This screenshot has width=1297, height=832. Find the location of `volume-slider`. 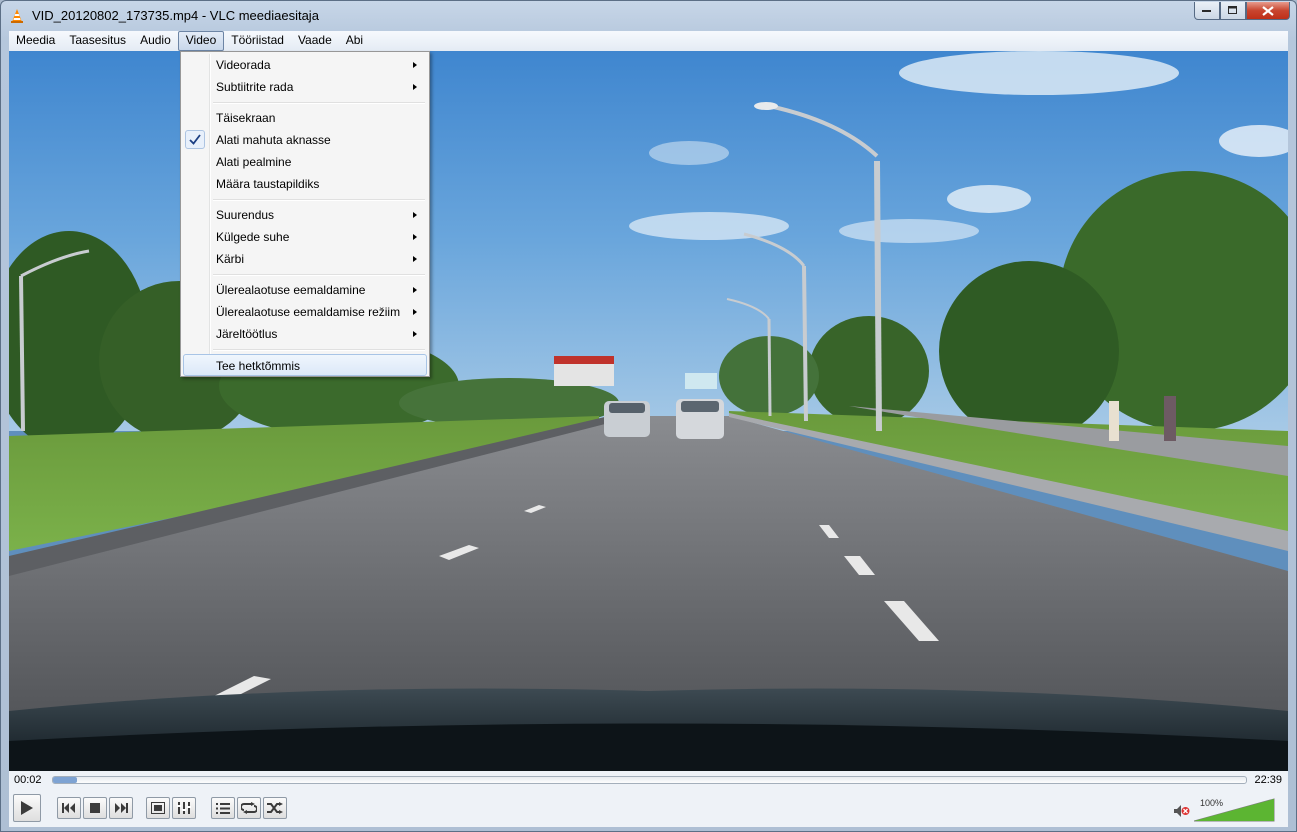

volume-slider is located at coordinates (1235, 810).